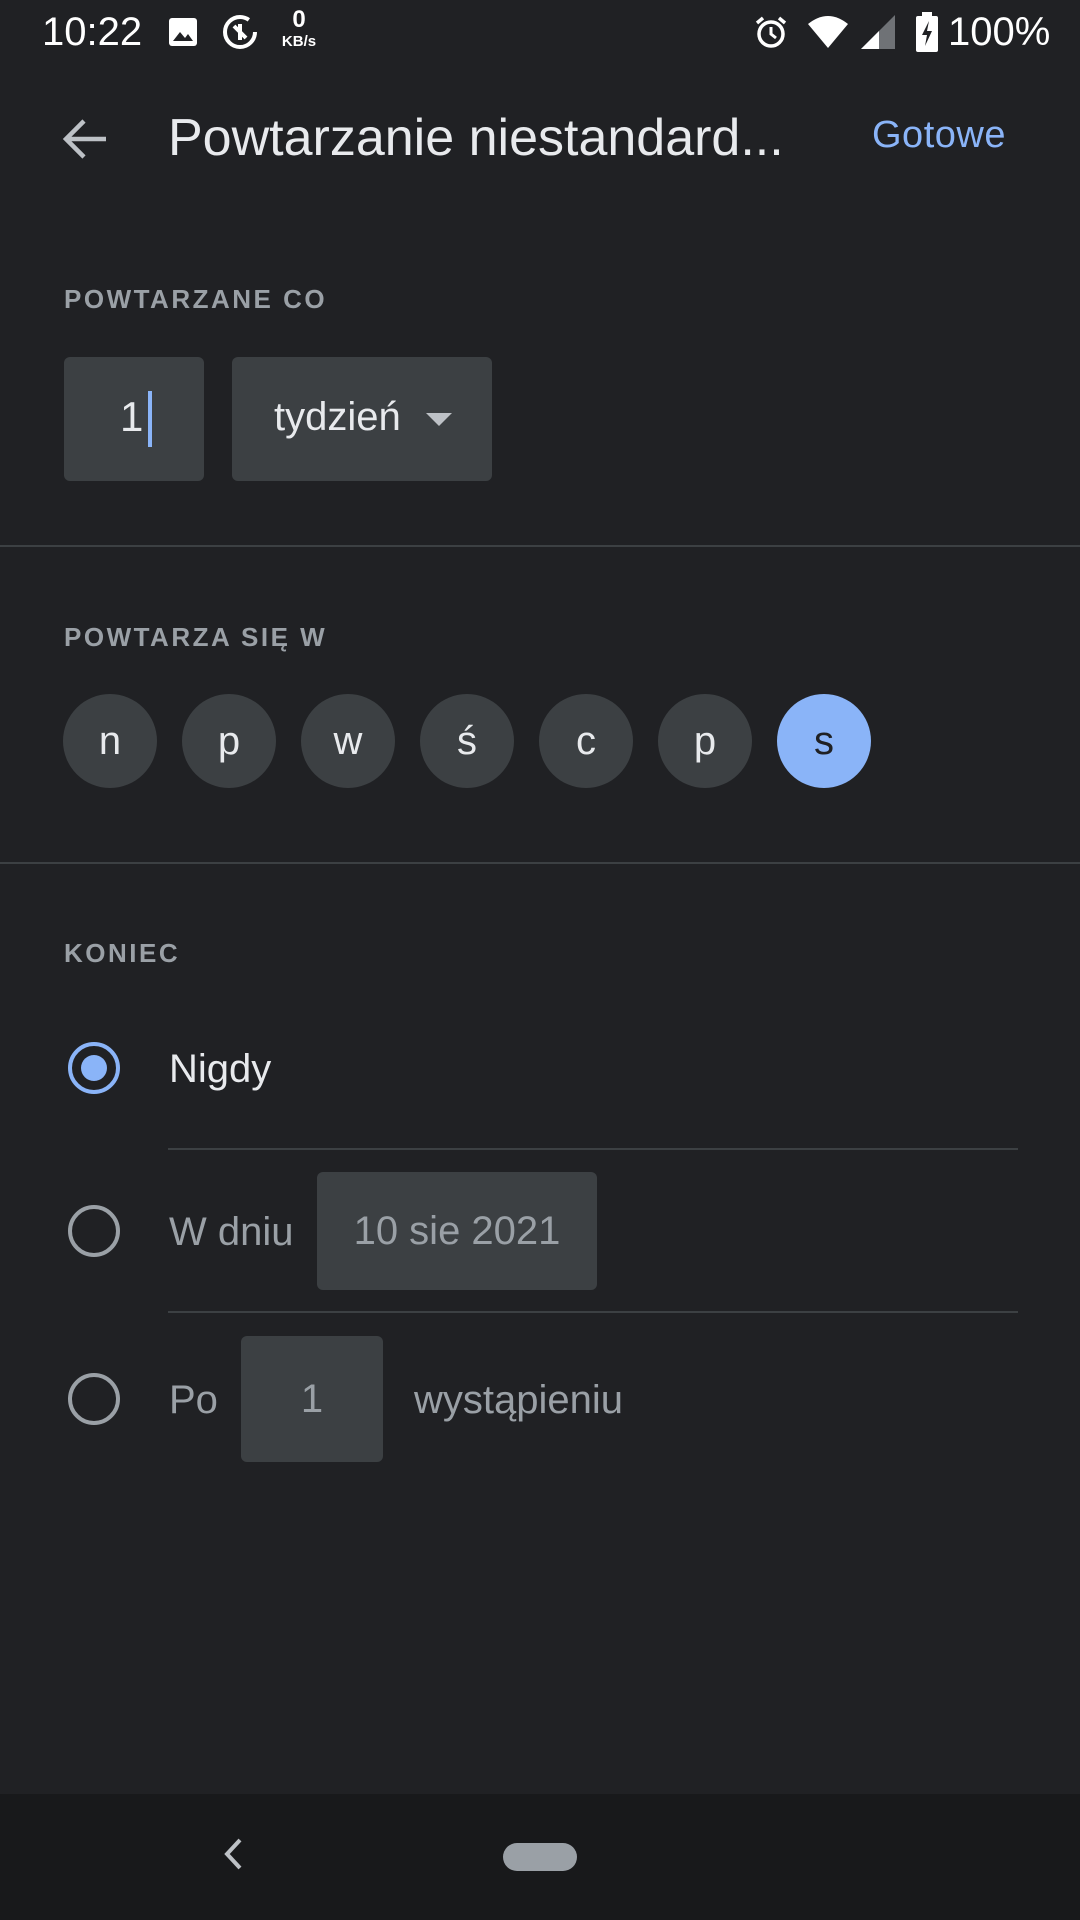  What do you see at coordinates (299, 41) in the screenshot?
I see `net-speed-unit: KB/s` at bounding box center [299, 41].